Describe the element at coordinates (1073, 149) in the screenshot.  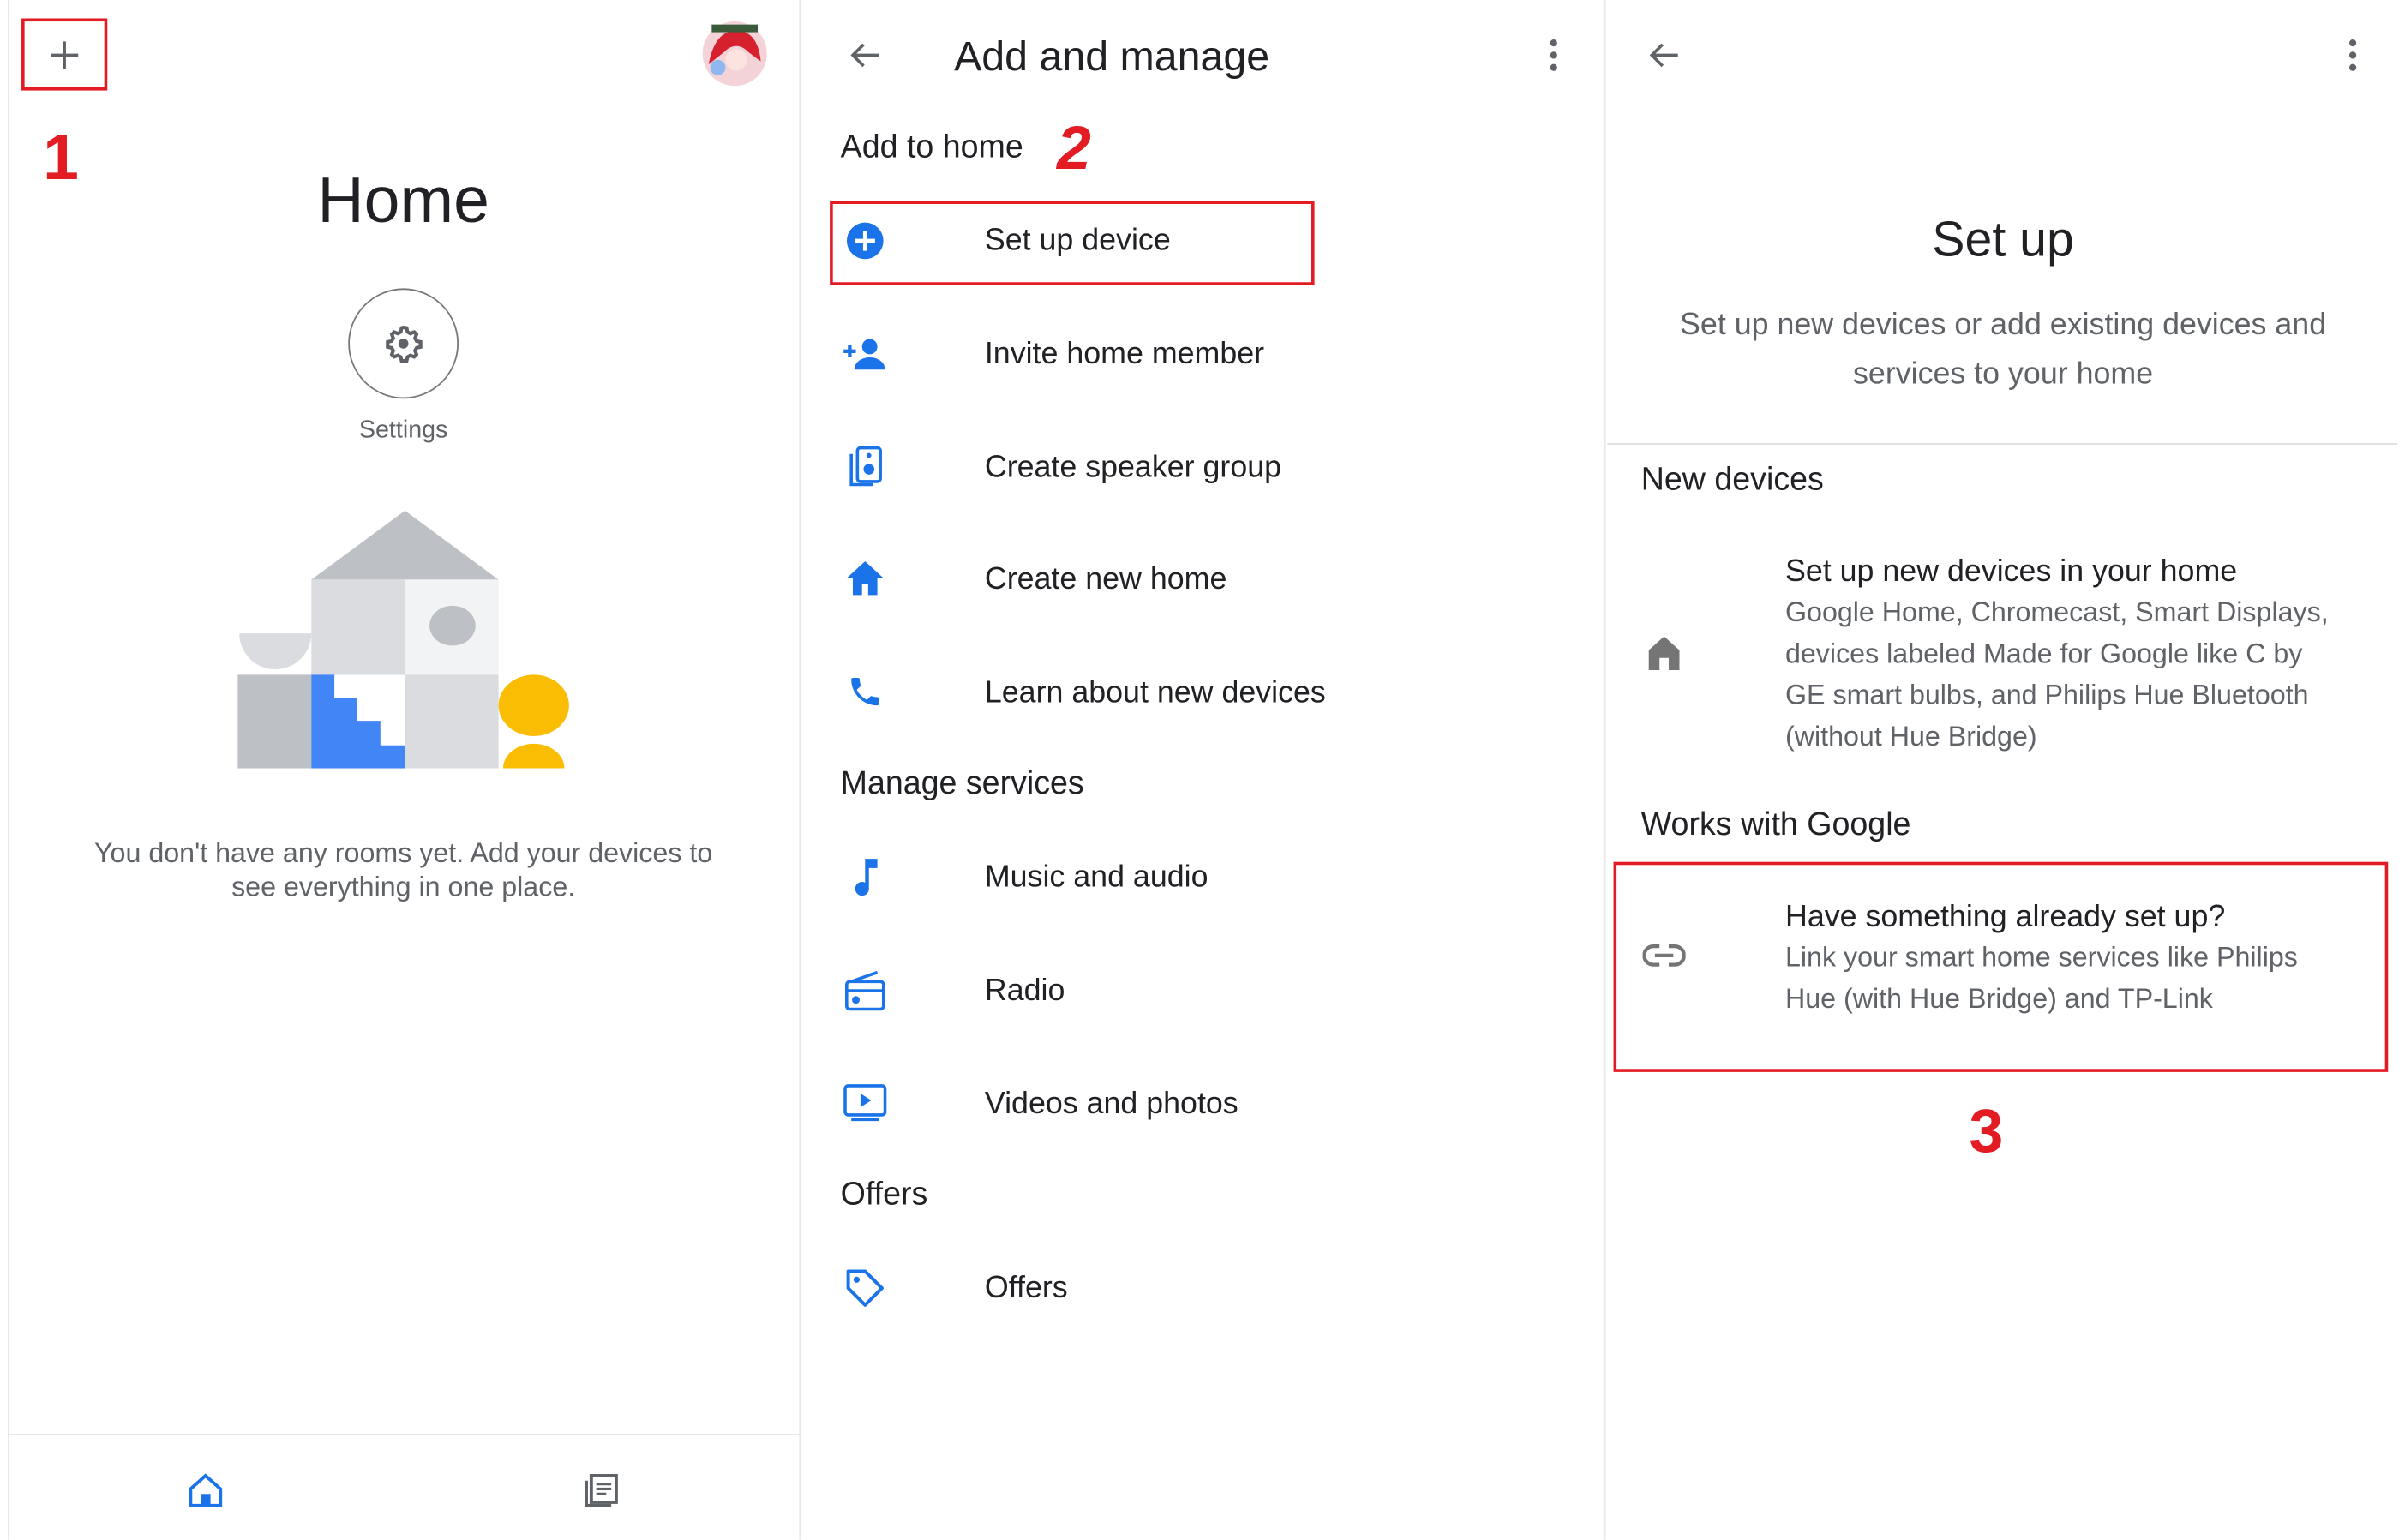
I see `step-2-label: 2` at that location.